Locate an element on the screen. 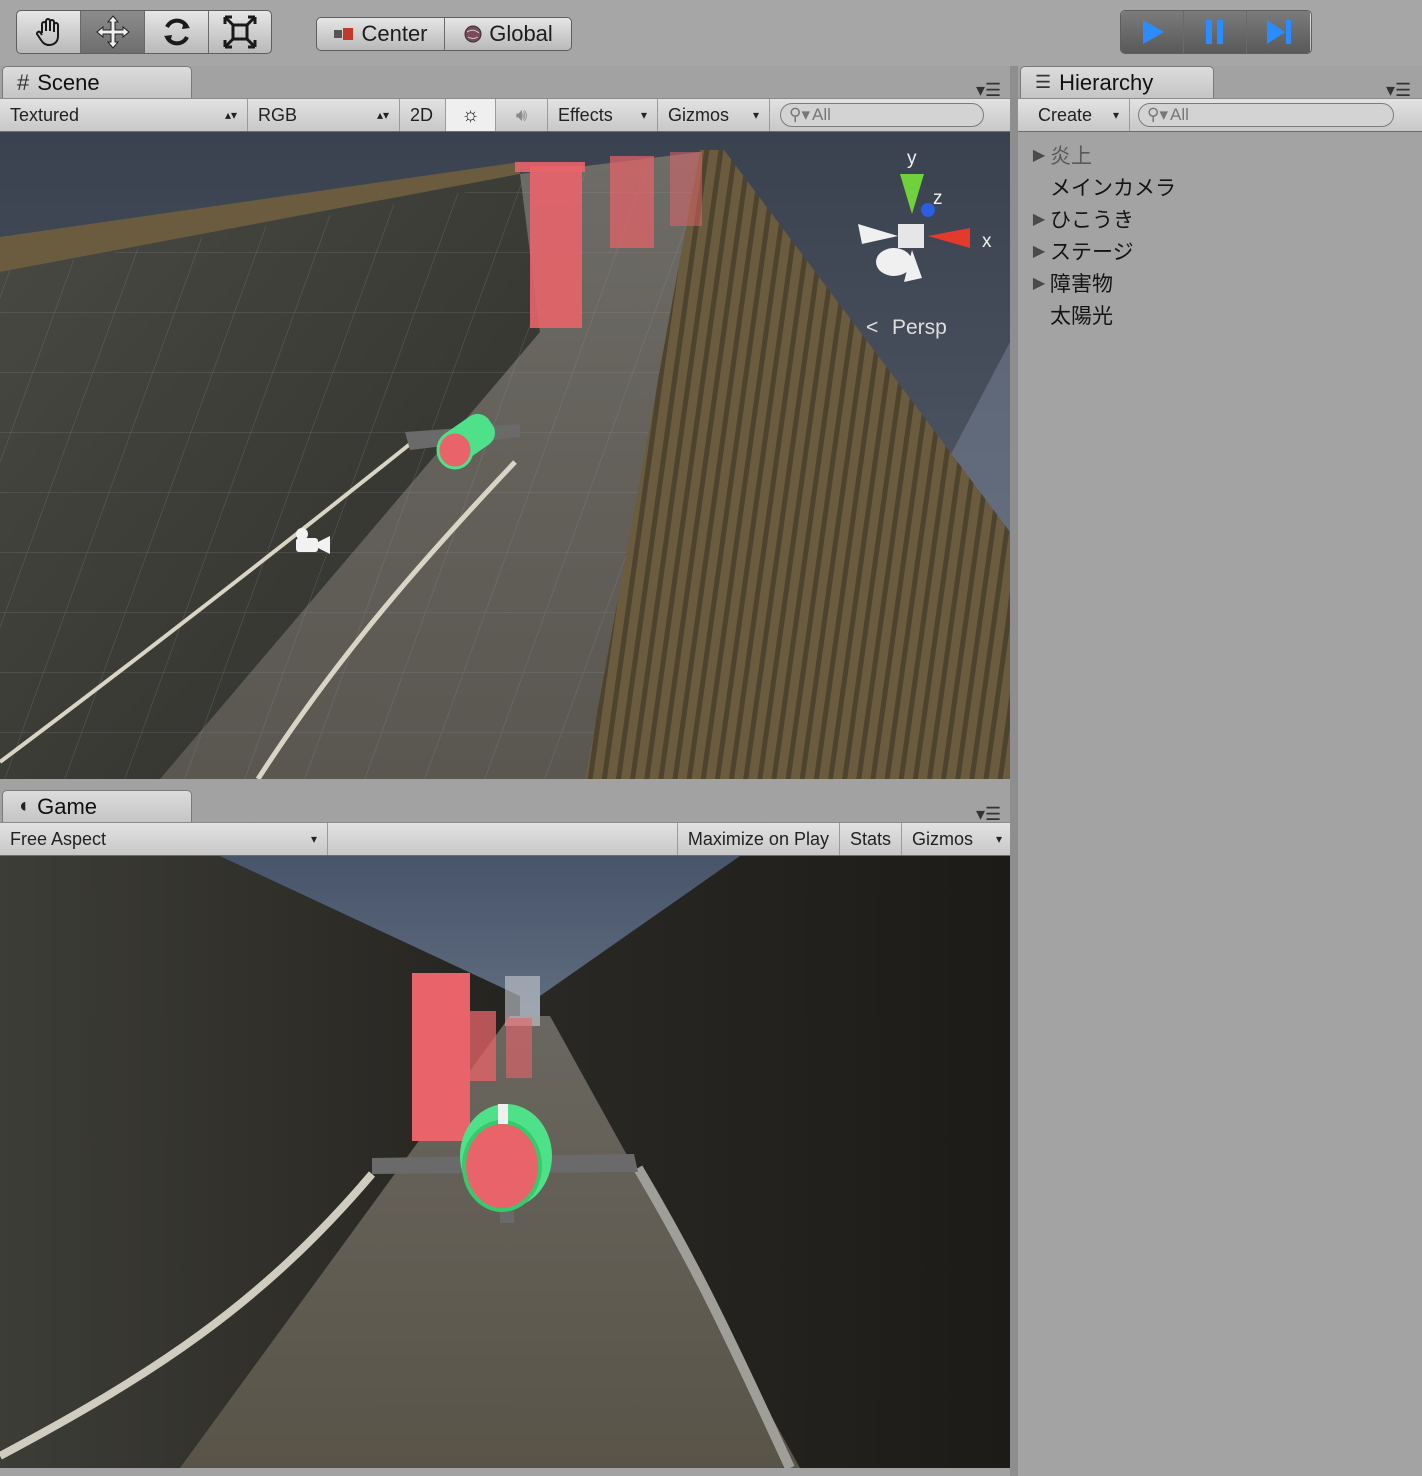  step-icon is located at coordinates (1278, 32).